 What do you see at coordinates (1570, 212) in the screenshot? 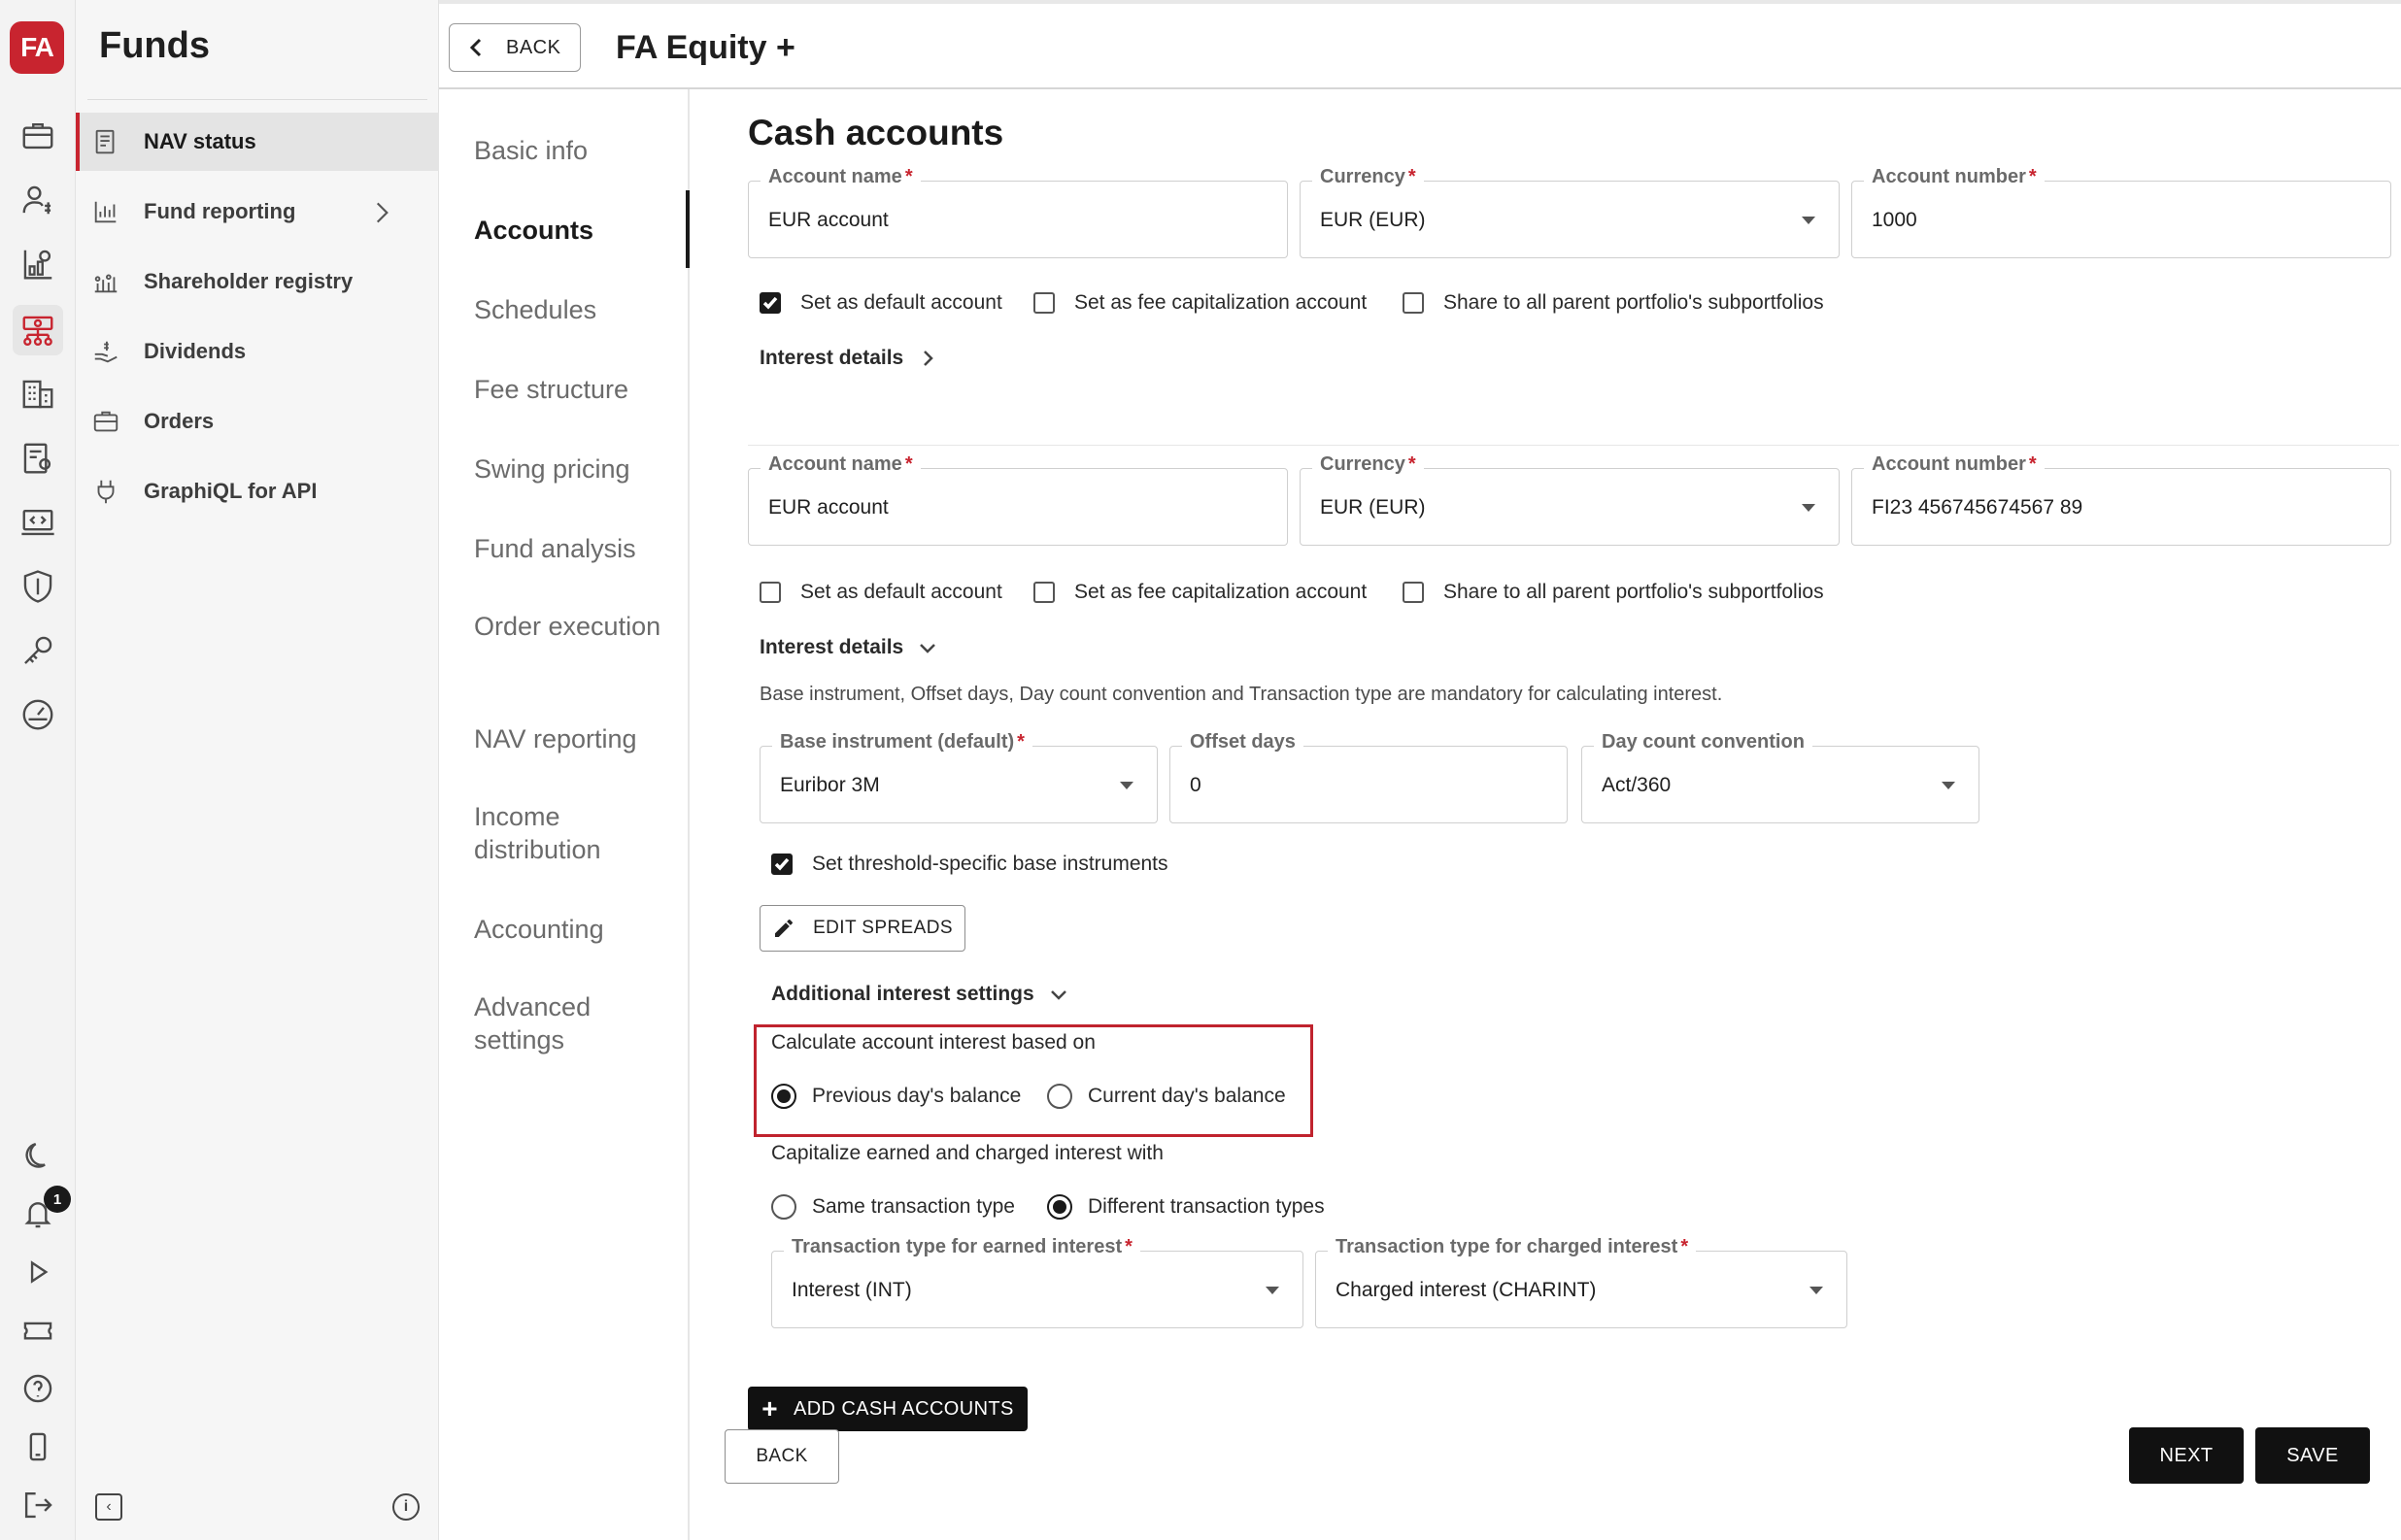
I see `currency-select-1: Currency * EUR (EUR)` at bounding box center [1570, 212].